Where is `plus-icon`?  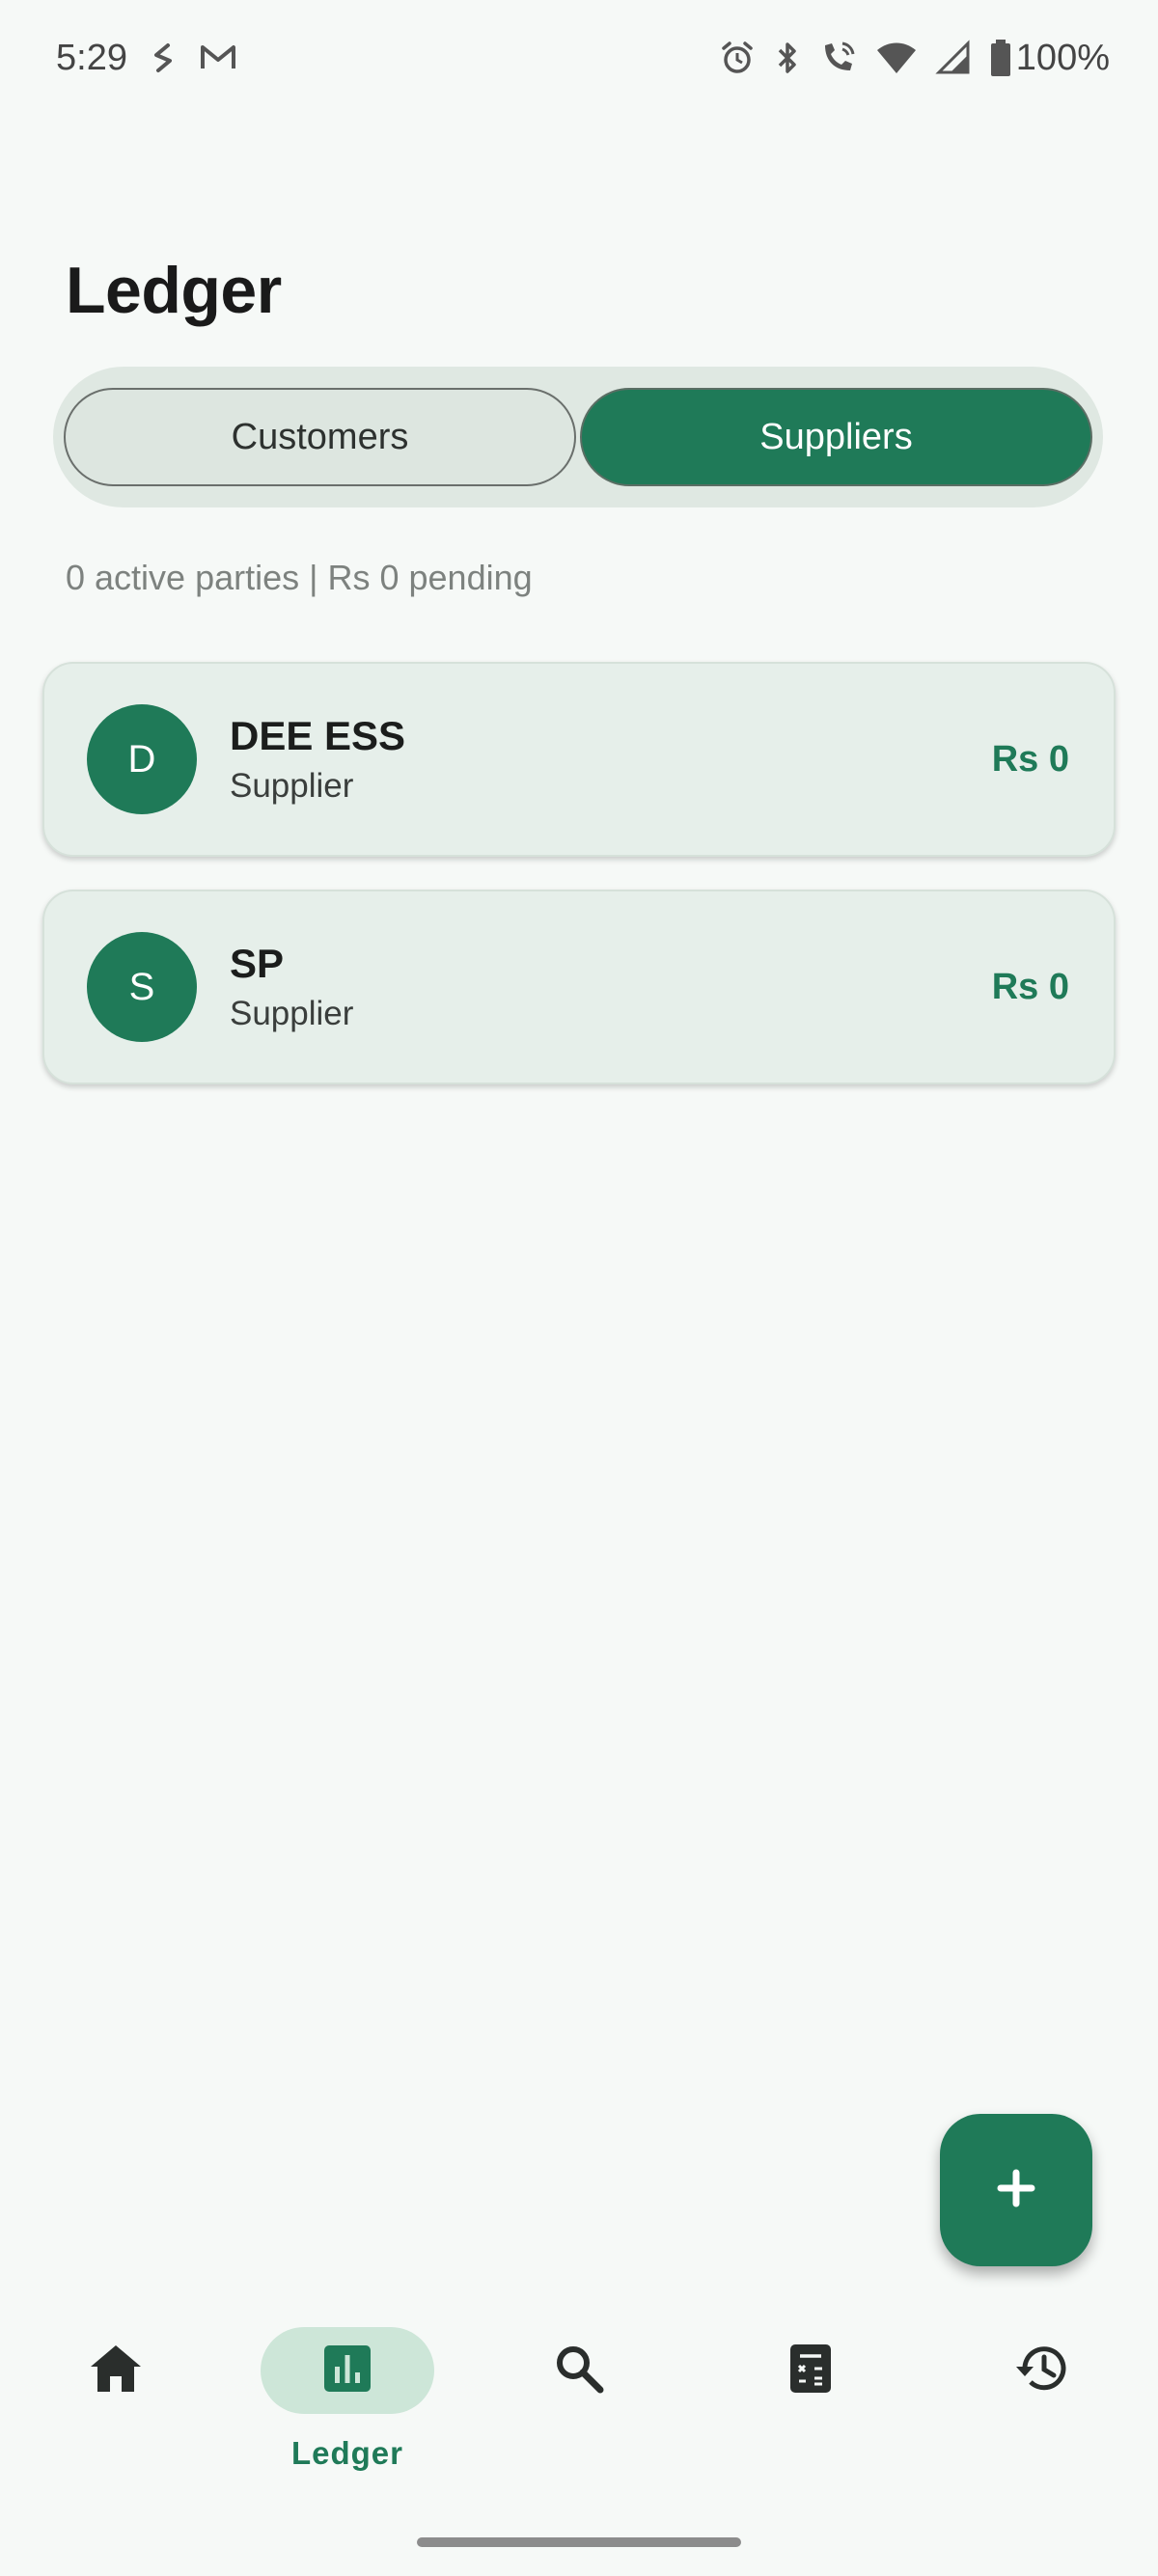 plus-icon is located at coordinates (1016, 2190).